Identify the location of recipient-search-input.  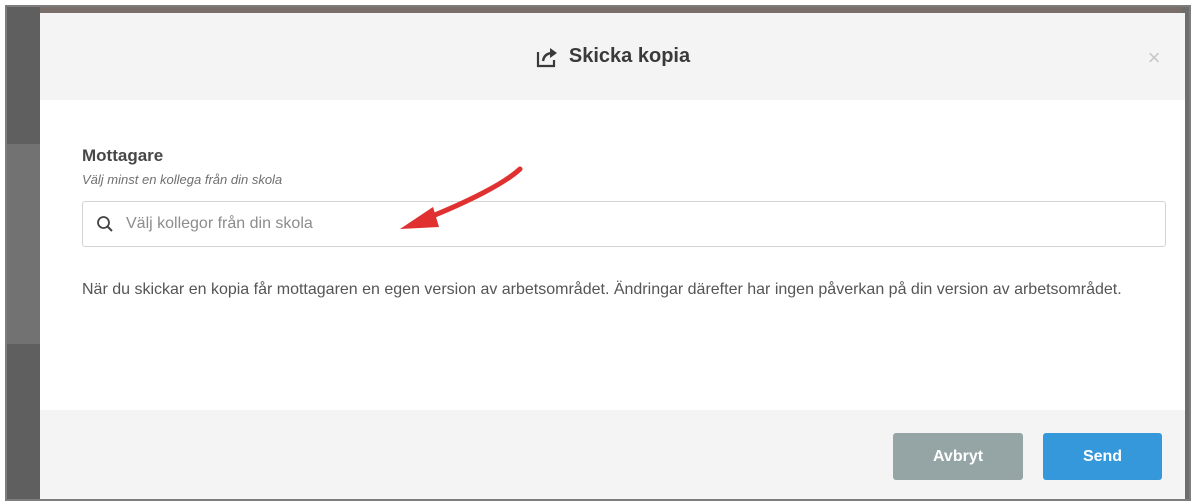
(645, 224).